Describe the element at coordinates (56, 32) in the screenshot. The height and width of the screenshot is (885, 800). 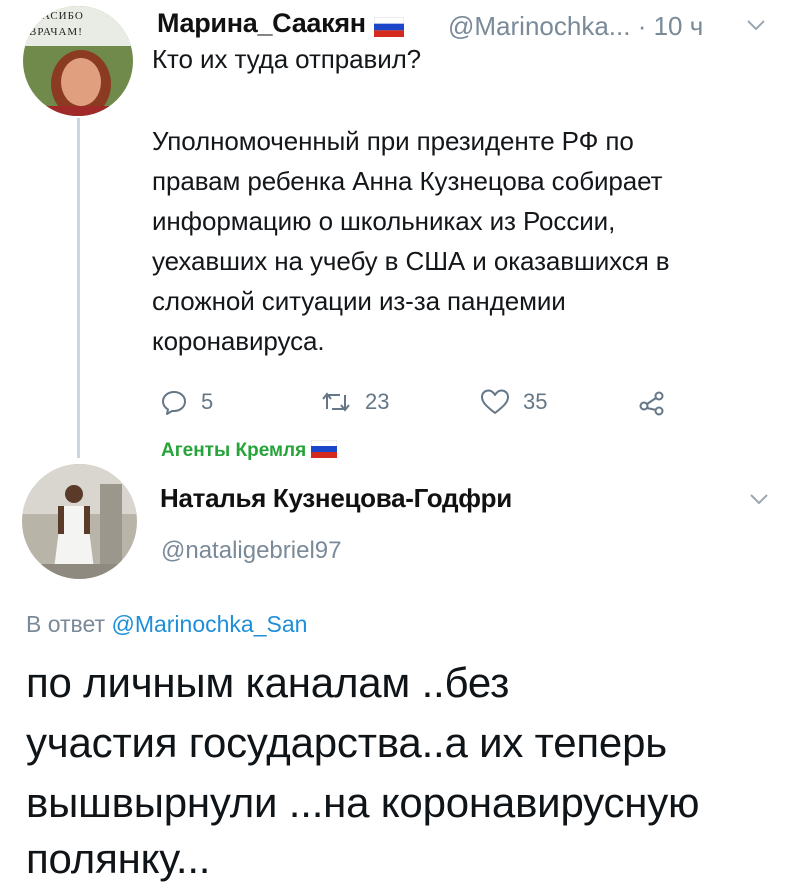
I see `avatar-sign-line-2: ВРАЧАМ!` at that location.